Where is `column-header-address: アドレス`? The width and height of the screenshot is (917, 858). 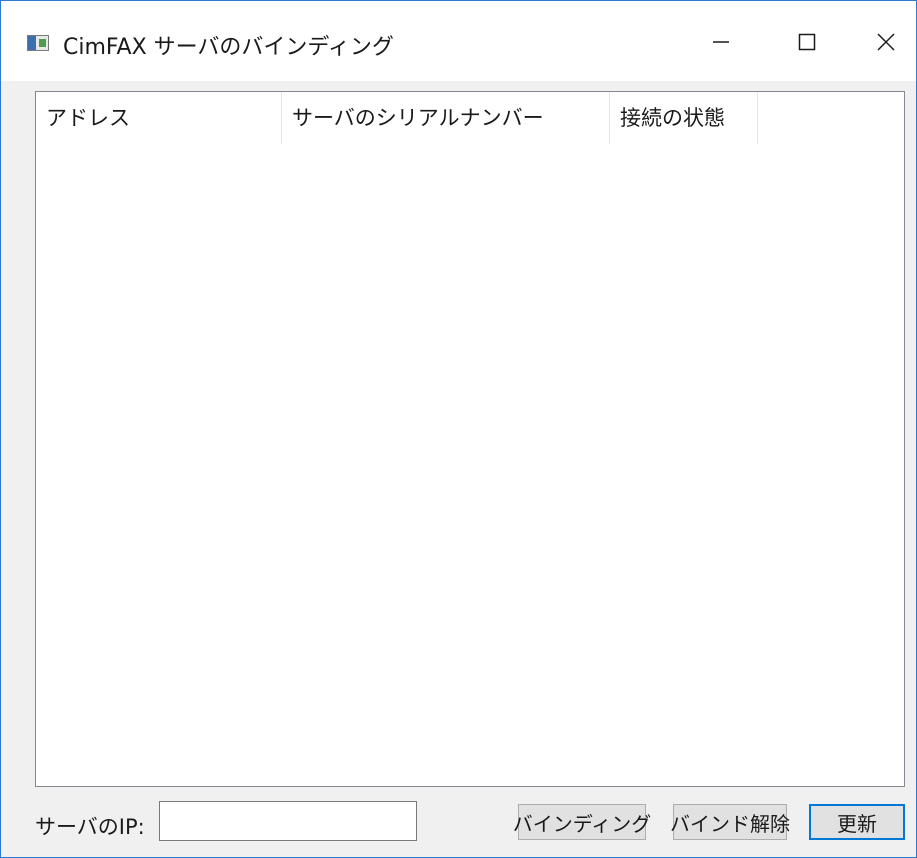
column-header-address: アドレス is located at coordinates (159, 118).